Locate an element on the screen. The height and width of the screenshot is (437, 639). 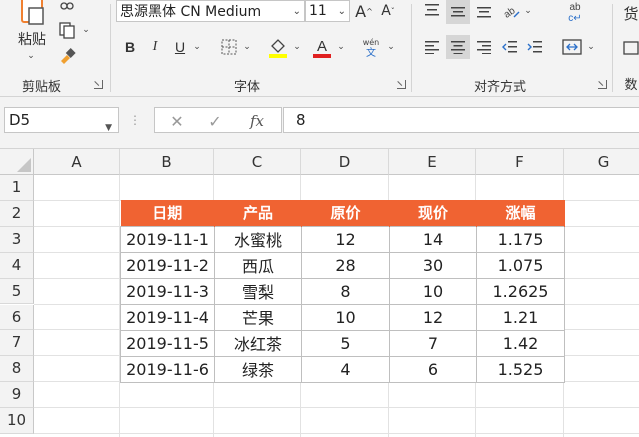
underline-dropdown-icon: ⌄ is located at coordinates (197, 47).